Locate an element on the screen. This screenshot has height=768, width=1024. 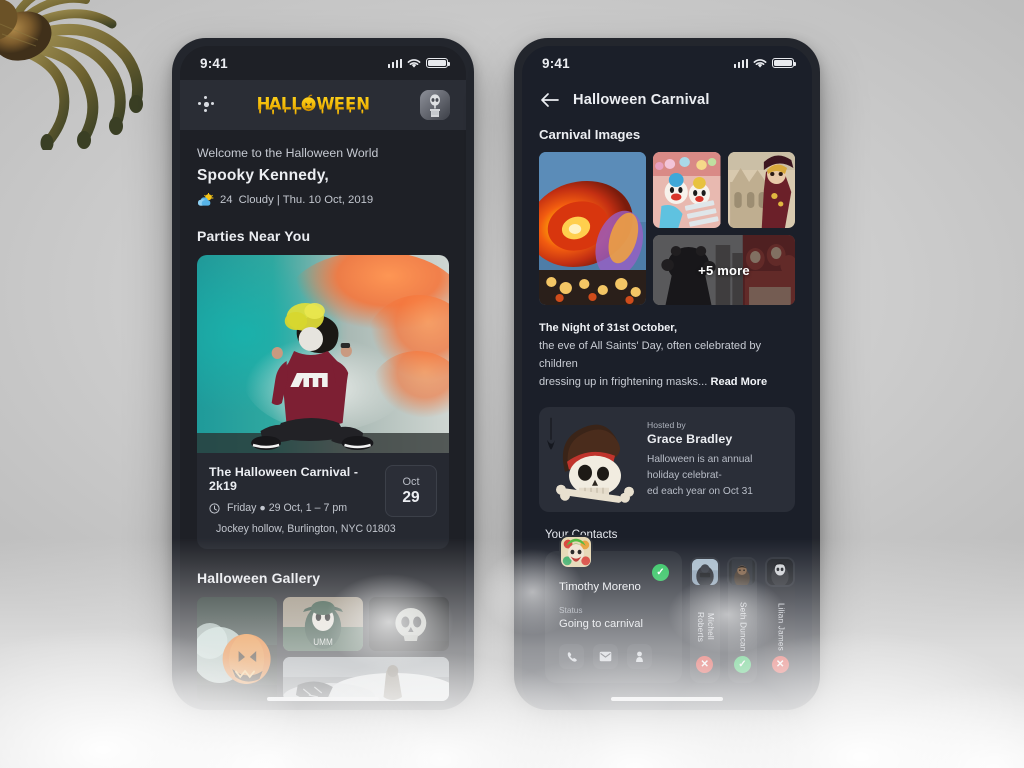
svg-text: W is located at coordinates (325, 103).